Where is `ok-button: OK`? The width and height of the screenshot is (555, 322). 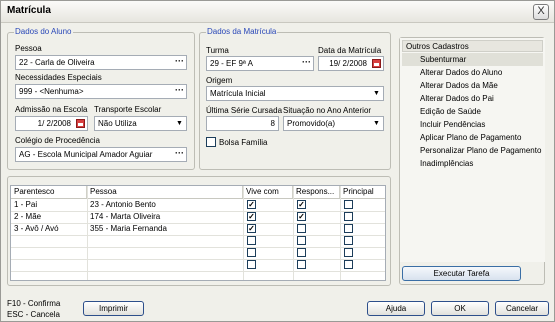 ok-button: OK is located at coordinates (460, 308).